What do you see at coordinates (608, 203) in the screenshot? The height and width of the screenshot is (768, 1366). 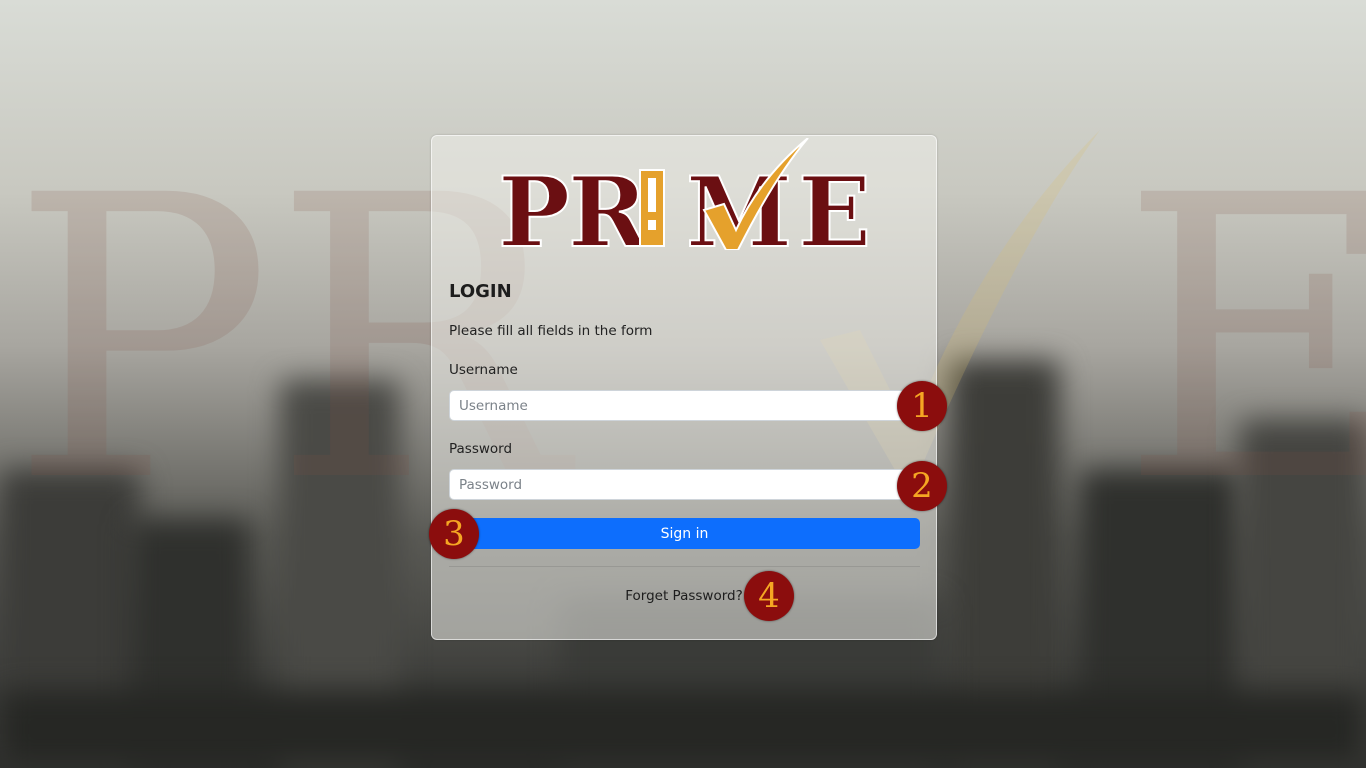 I see `svg-text: R` at bounding box center [608, 203].